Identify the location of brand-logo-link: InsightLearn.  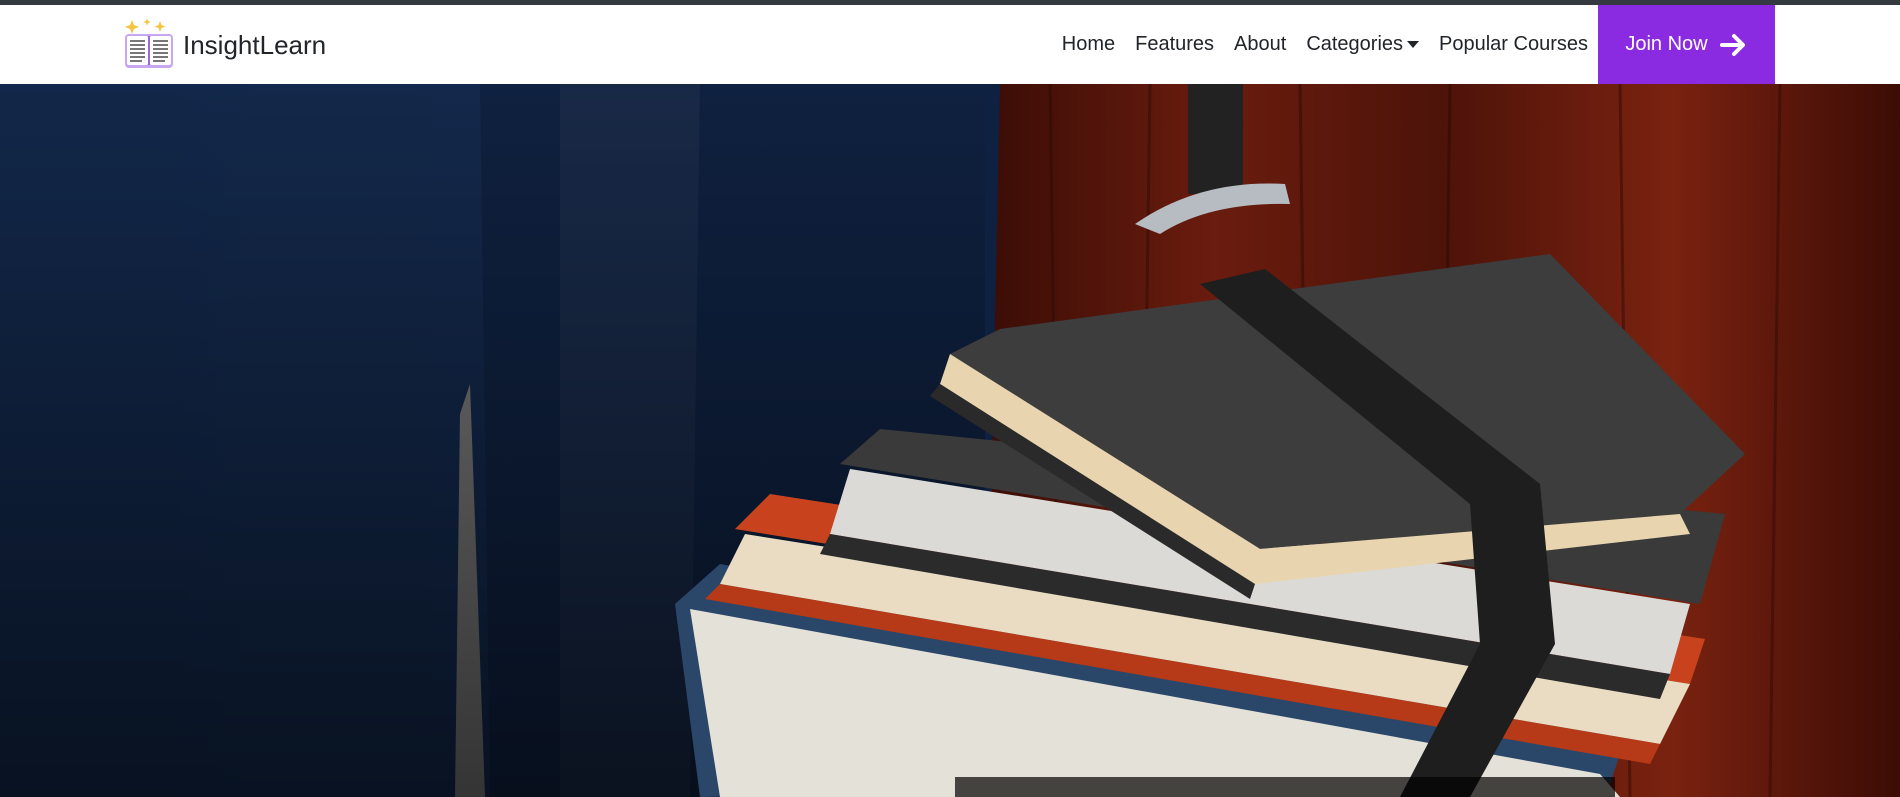
(224, 44).